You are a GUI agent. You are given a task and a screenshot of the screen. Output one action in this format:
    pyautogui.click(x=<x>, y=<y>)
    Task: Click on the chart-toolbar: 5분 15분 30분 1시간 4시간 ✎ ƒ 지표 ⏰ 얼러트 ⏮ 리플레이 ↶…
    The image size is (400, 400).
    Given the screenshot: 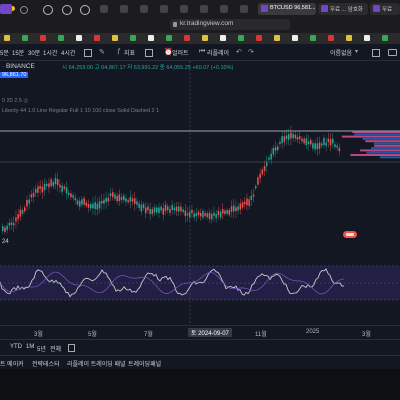 What is the action you would take?
    pyautogui.click(x=200, y=52)
    